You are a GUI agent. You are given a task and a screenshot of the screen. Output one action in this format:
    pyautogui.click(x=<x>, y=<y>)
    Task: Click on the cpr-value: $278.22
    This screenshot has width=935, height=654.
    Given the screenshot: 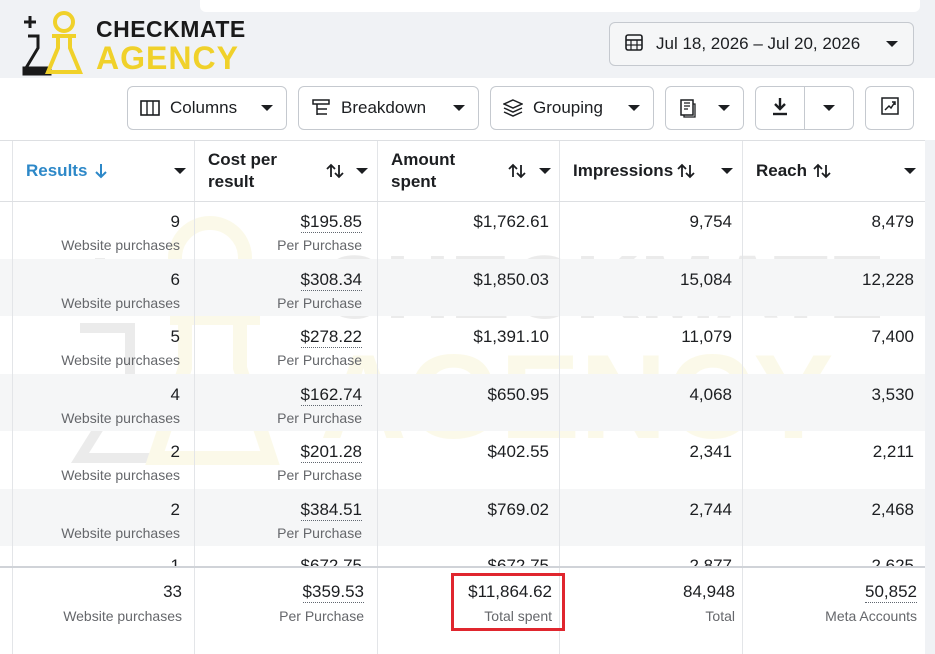 What is the action you would take?
    pyautogui.click(x=331, y=337)
    